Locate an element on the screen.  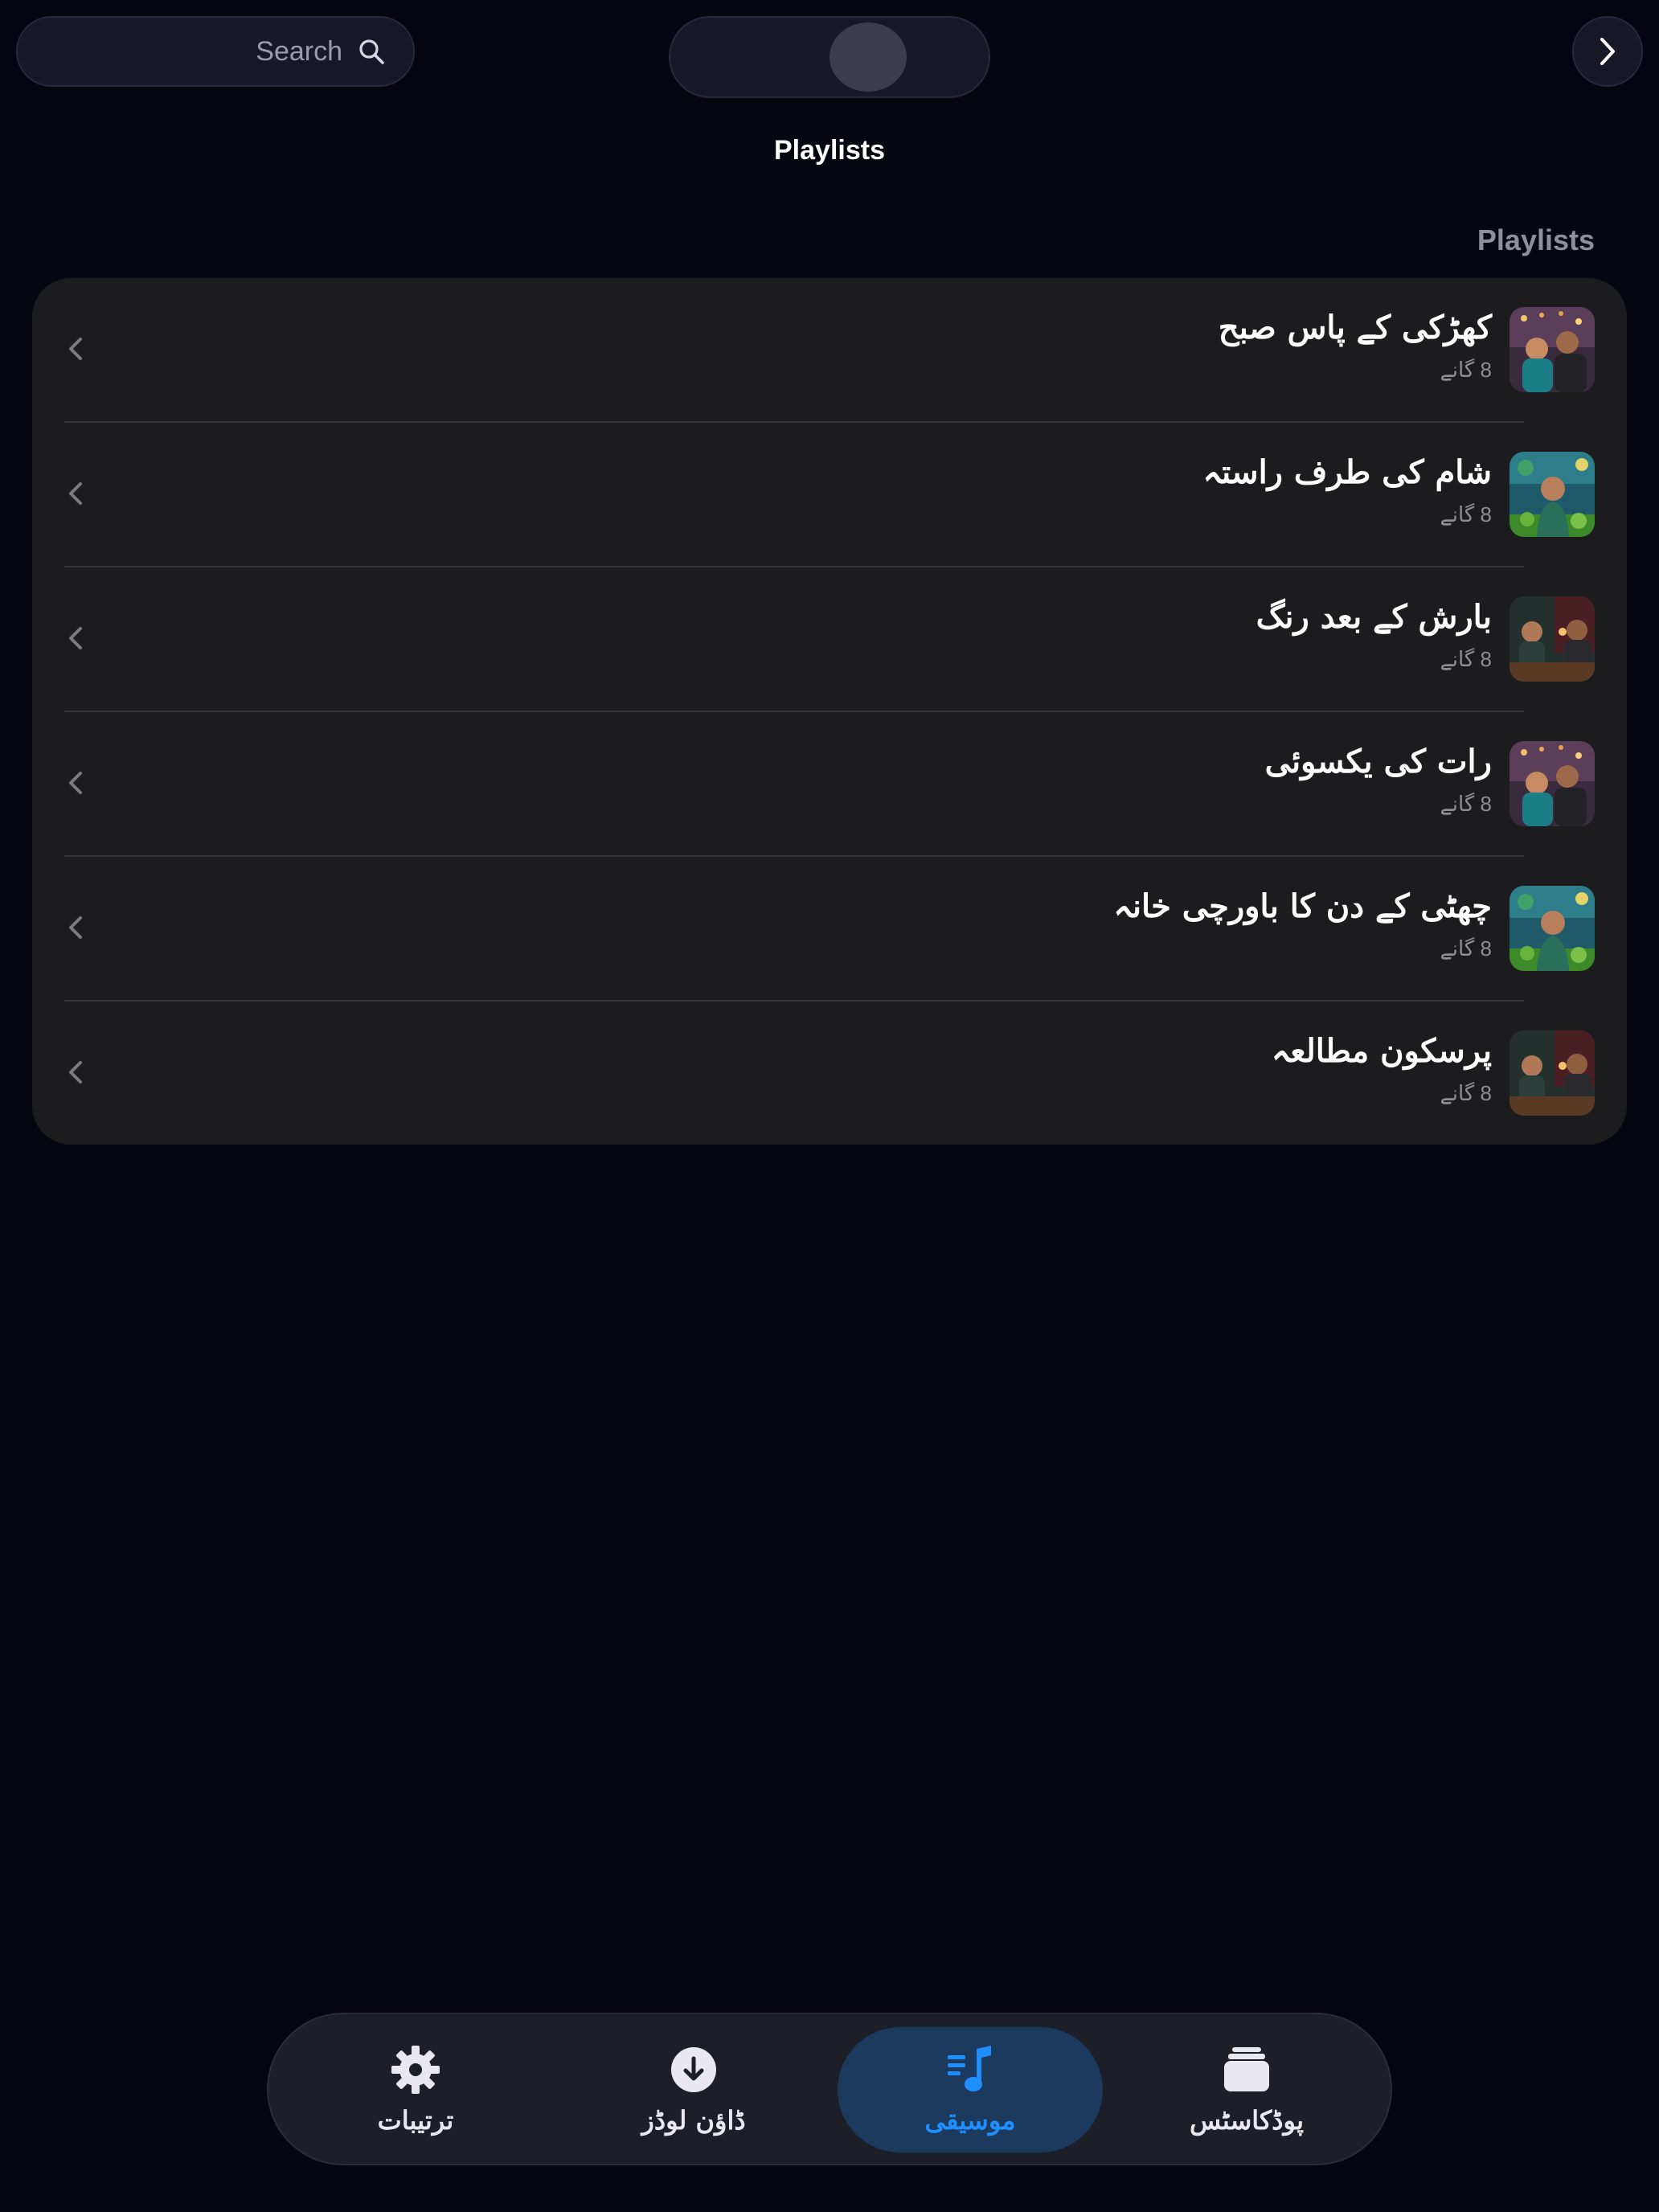
chevron-right-icon is located at coordinates (1607, 51).